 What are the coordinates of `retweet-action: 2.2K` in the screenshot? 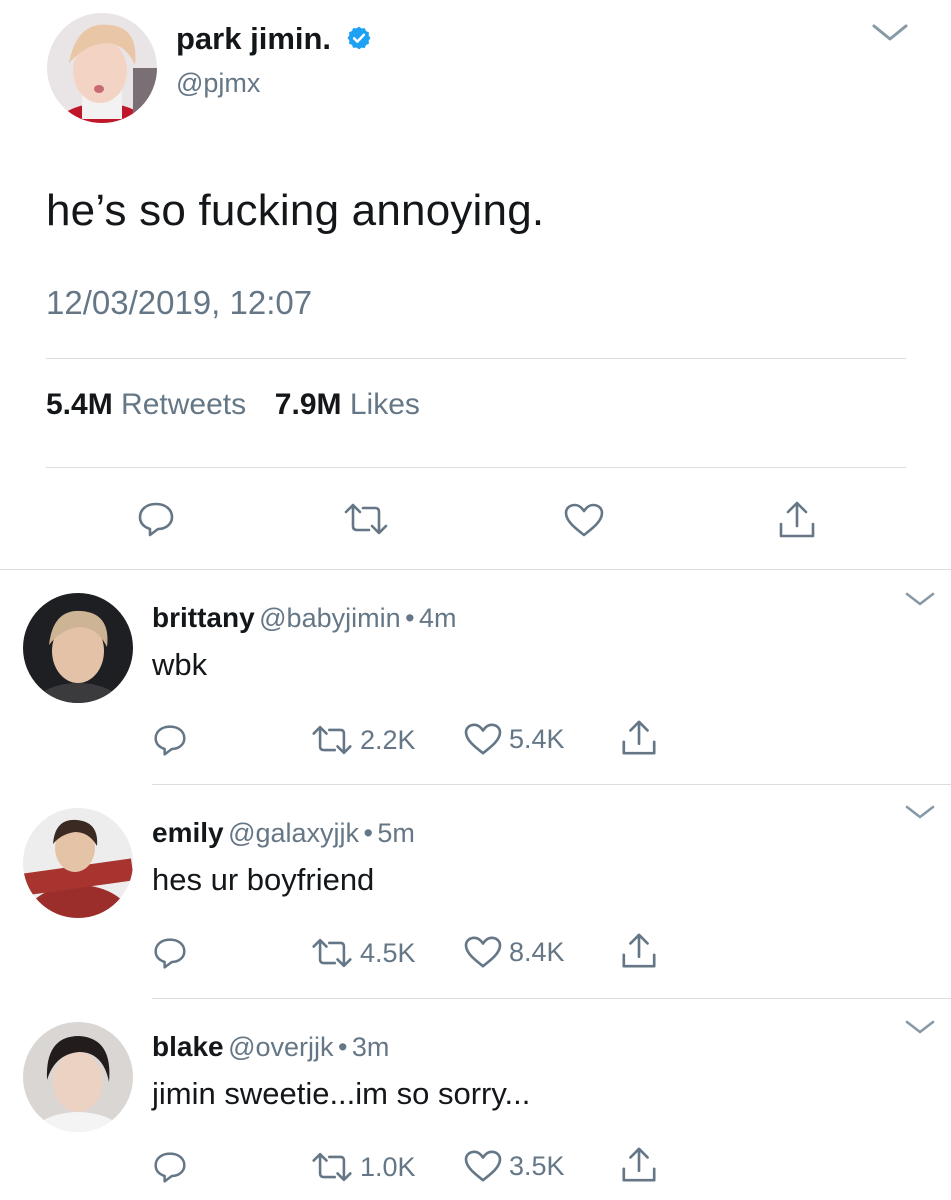 It's located at (363, 740).